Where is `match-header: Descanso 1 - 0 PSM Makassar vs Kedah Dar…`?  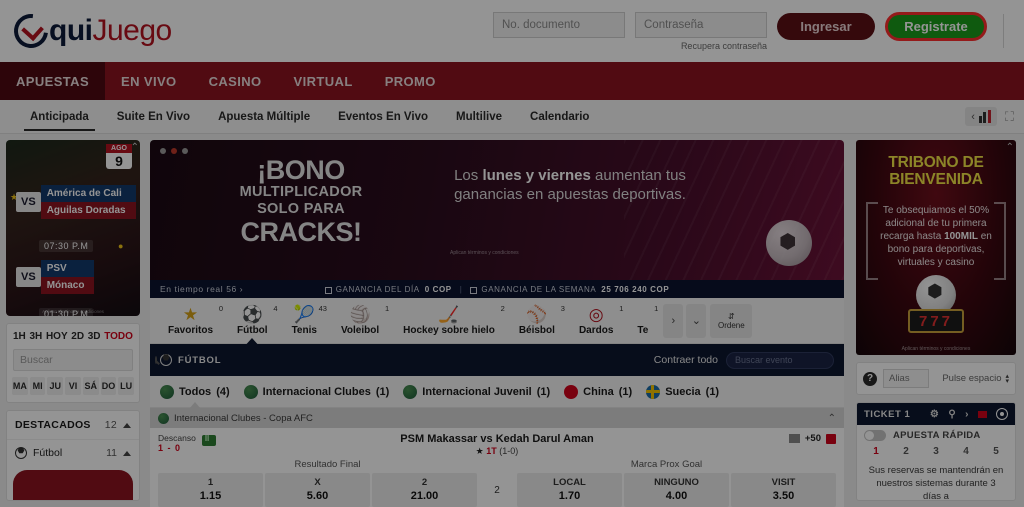
match-header: Descanso 1 - 0 PSM Makassar vs Kedah Dar… is located at coordinates (497, 444).